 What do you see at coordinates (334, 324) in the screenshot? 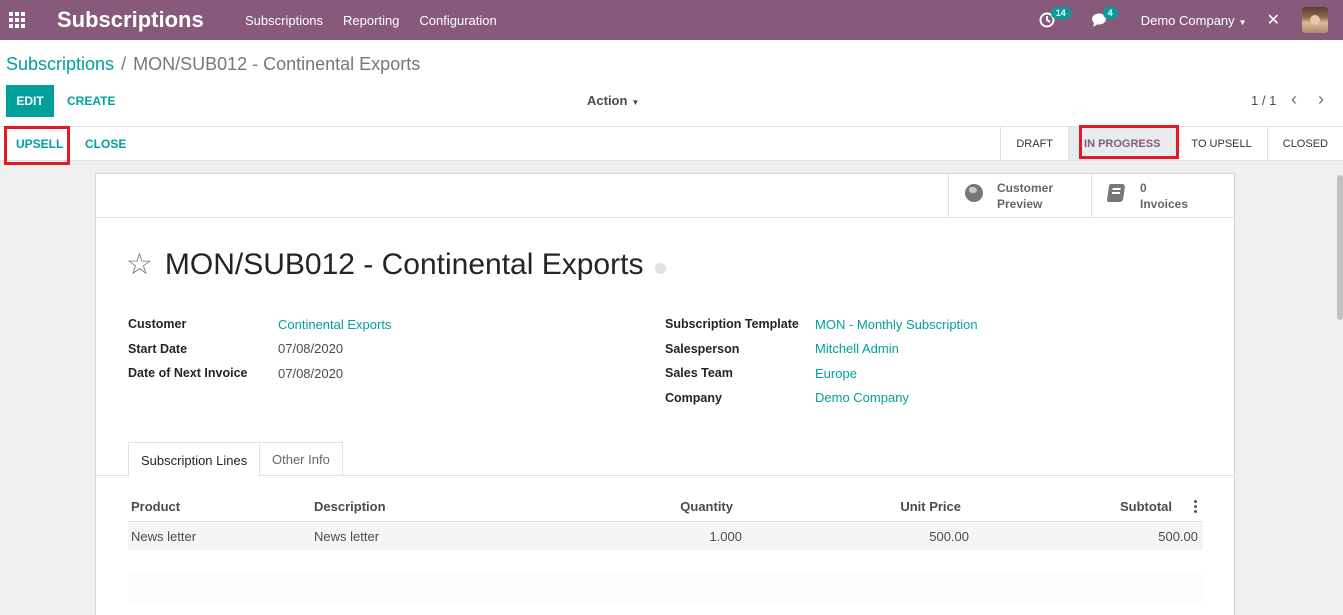
I see `customer-link: Continental Exports` at bounding box center [334, 324].